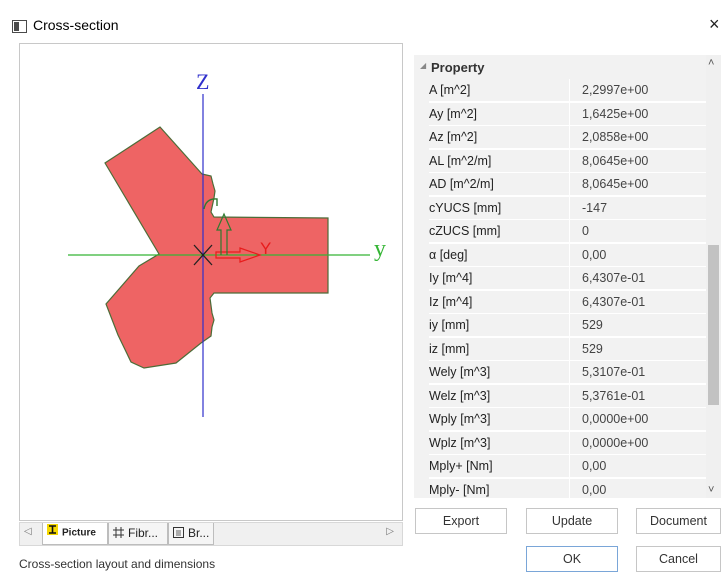 This screenshot has width=721, height=572. Describe the element at coordinates (637, 395) in the screenshot. I see `property-value: 5,3761e-01` at that location.